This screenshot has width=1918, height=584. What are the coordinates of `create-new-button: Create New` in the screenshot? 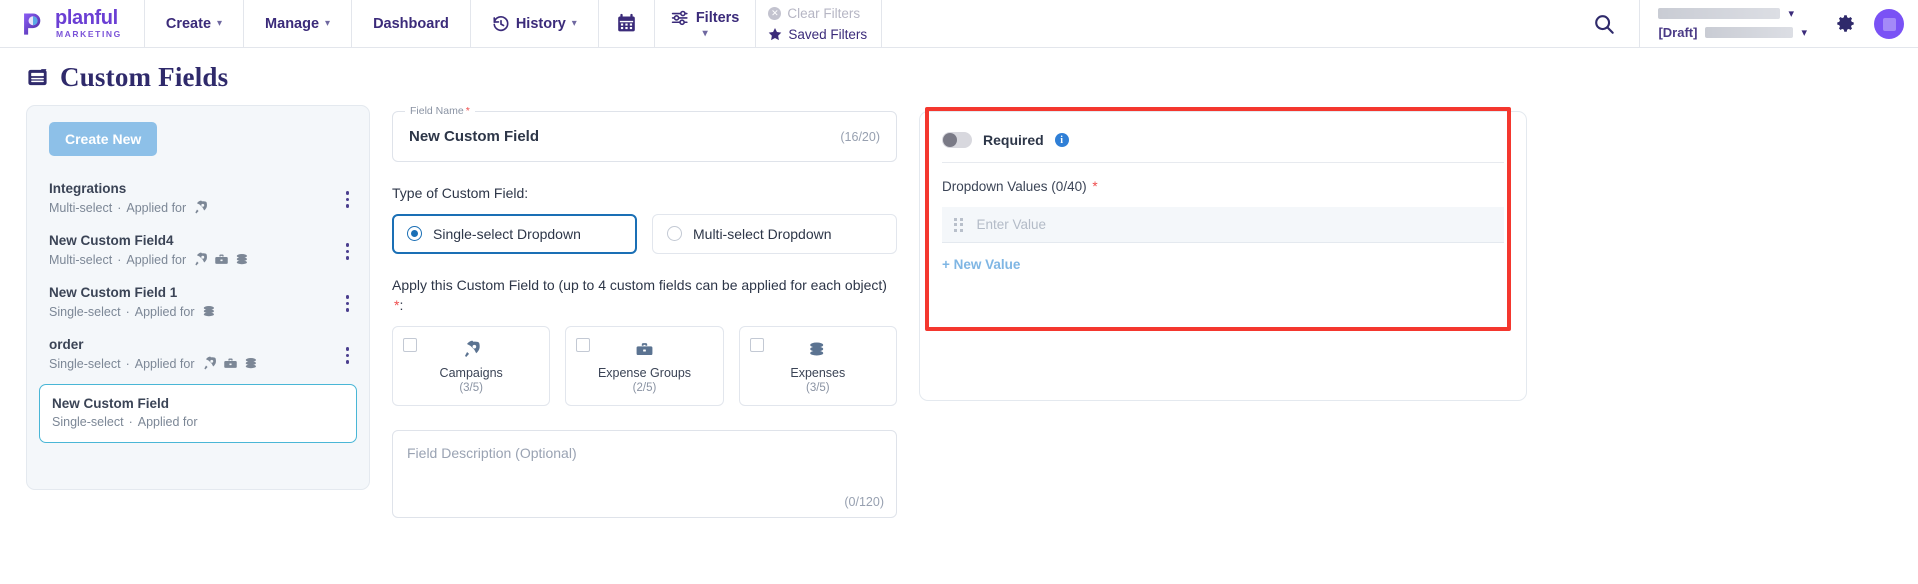 It's located at (103, 139).